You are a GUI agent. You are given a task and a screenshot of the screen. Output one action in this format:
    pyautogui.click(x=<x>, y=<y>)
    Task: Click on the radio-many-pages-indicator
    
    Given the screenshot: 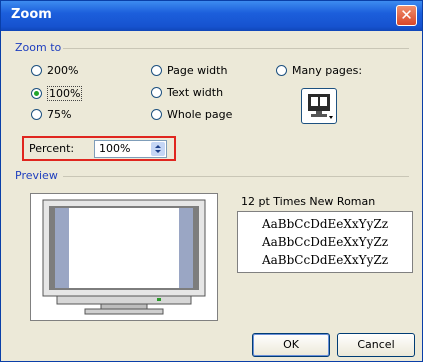 What is the action you would take?
    pyautogui.click(x=281, y=70)
    